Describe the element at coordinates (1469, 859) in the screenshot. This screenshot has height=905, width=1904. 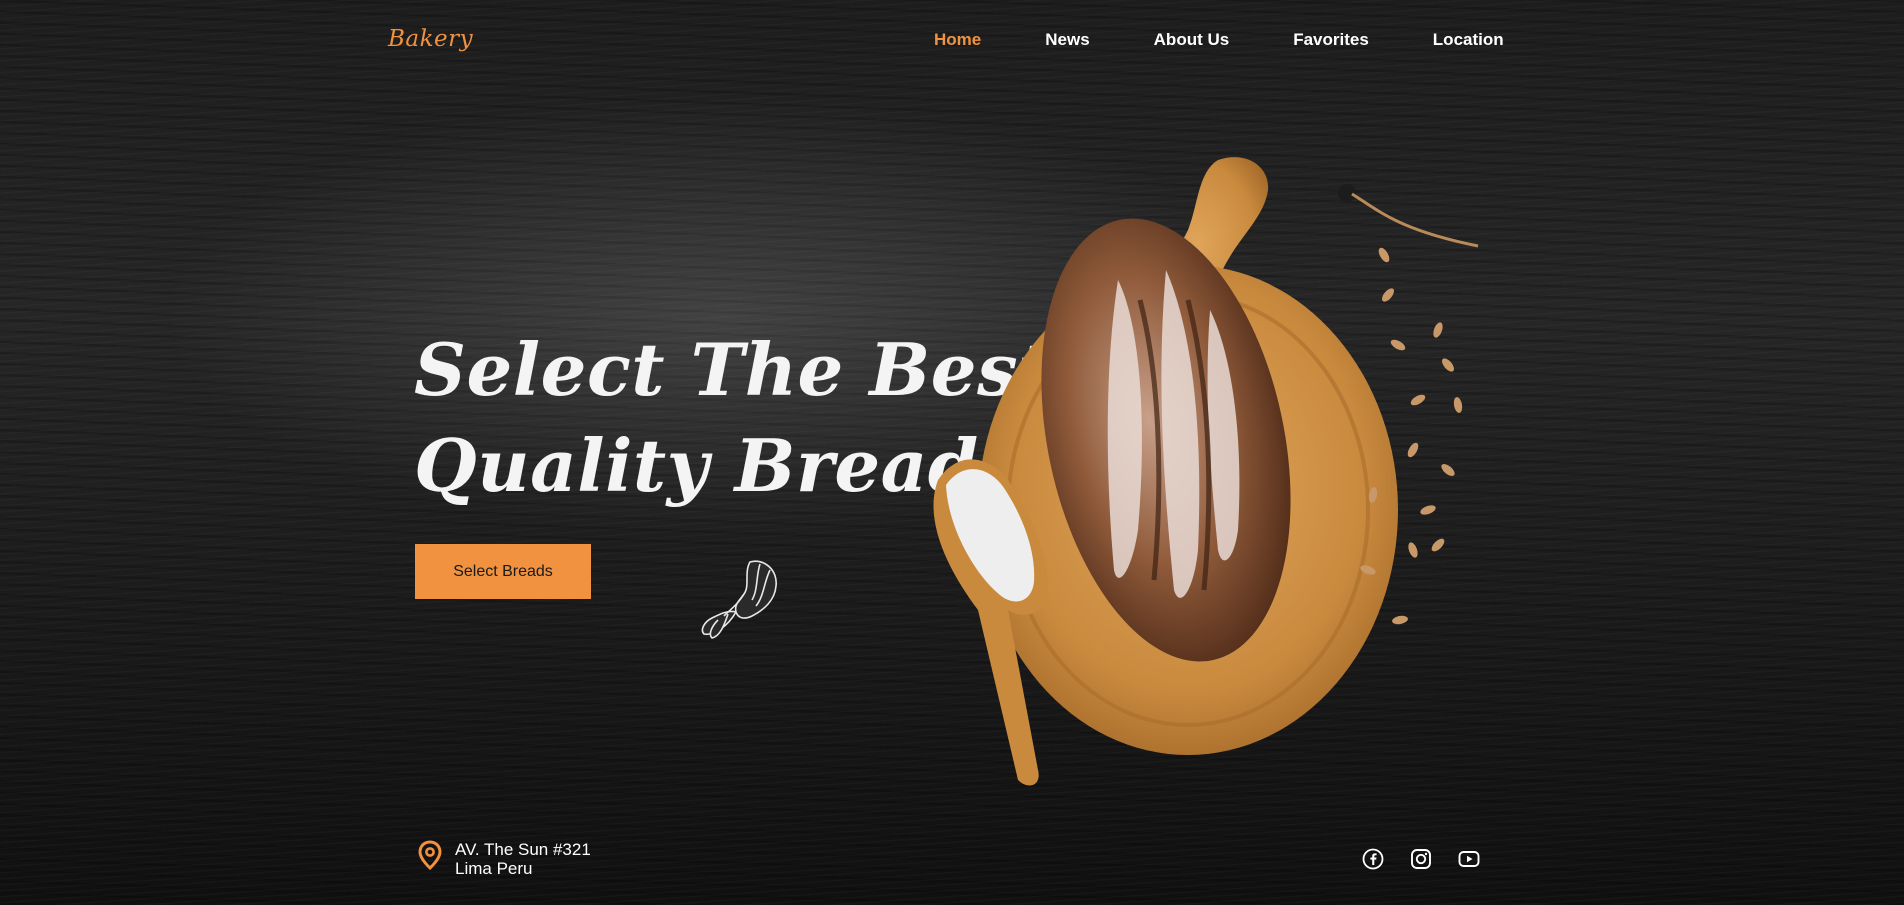
I see `youtube-icon` at that location.